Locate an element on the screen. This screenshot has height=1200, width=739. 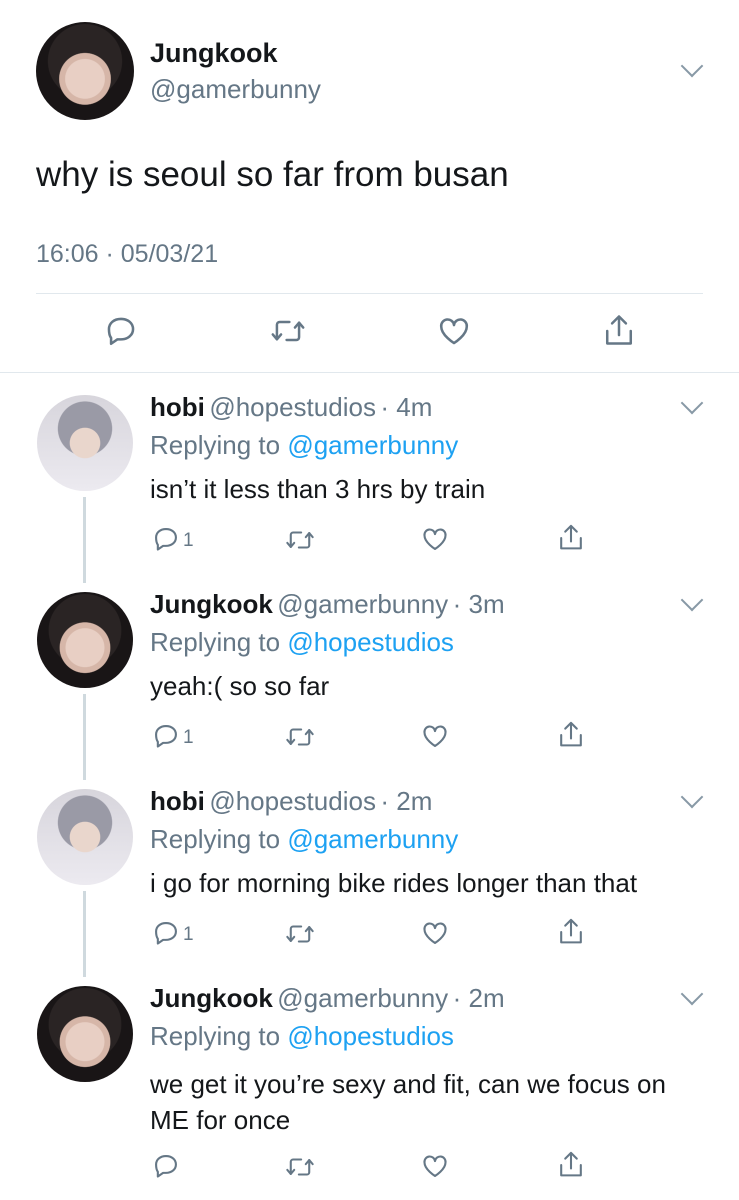
tweet-text: why is seoul so far from busan is located at coordinates (272, 174).